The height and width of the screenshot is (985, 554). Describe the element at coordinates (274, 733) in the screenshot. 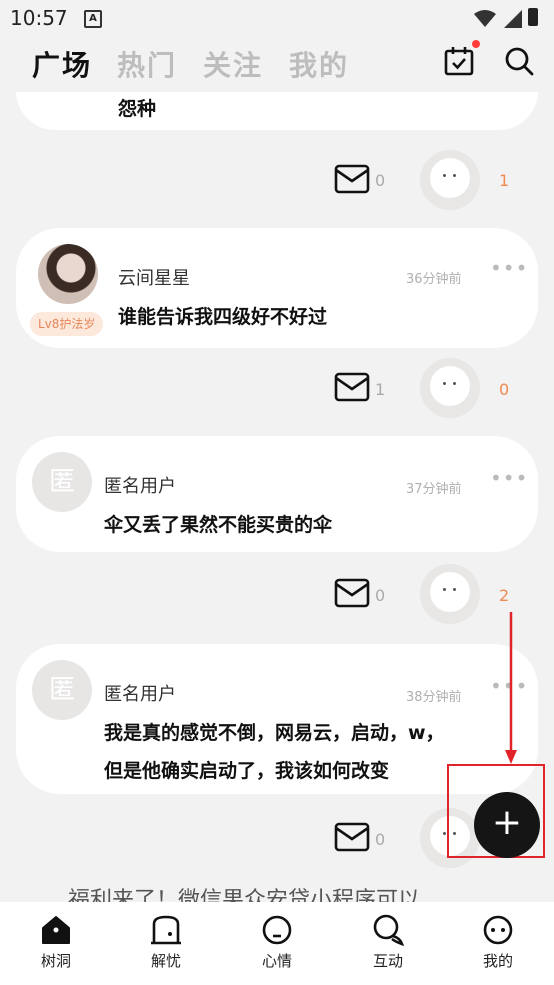

I see `post-content-line-1: 我是真的感觉不倒，网易云，启动，w，` at that location.